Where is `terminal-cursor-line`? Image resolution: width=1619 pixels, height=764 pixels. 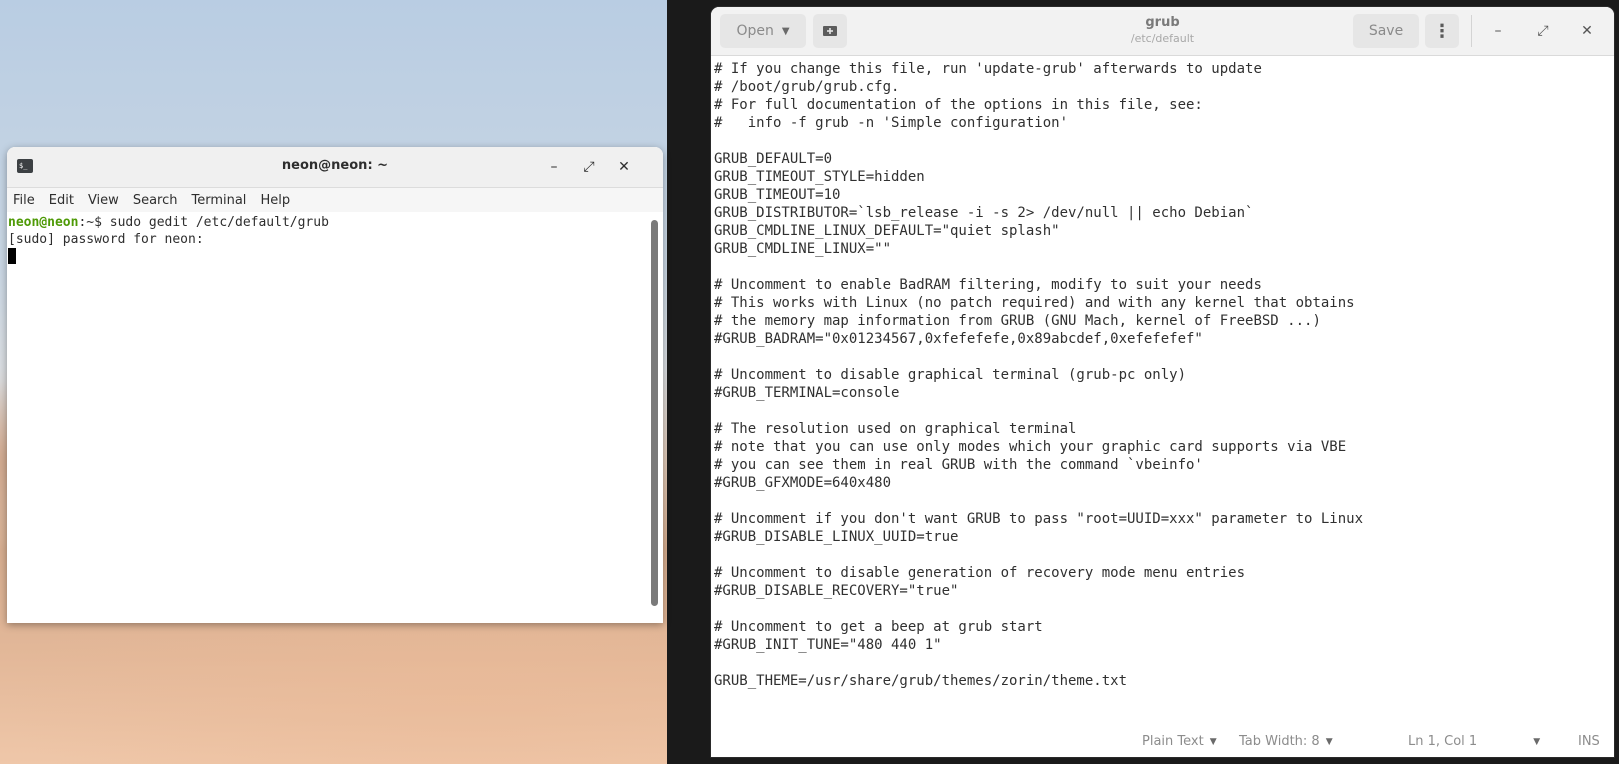
terminal-cursor-line is located at coordinates (335, 256).